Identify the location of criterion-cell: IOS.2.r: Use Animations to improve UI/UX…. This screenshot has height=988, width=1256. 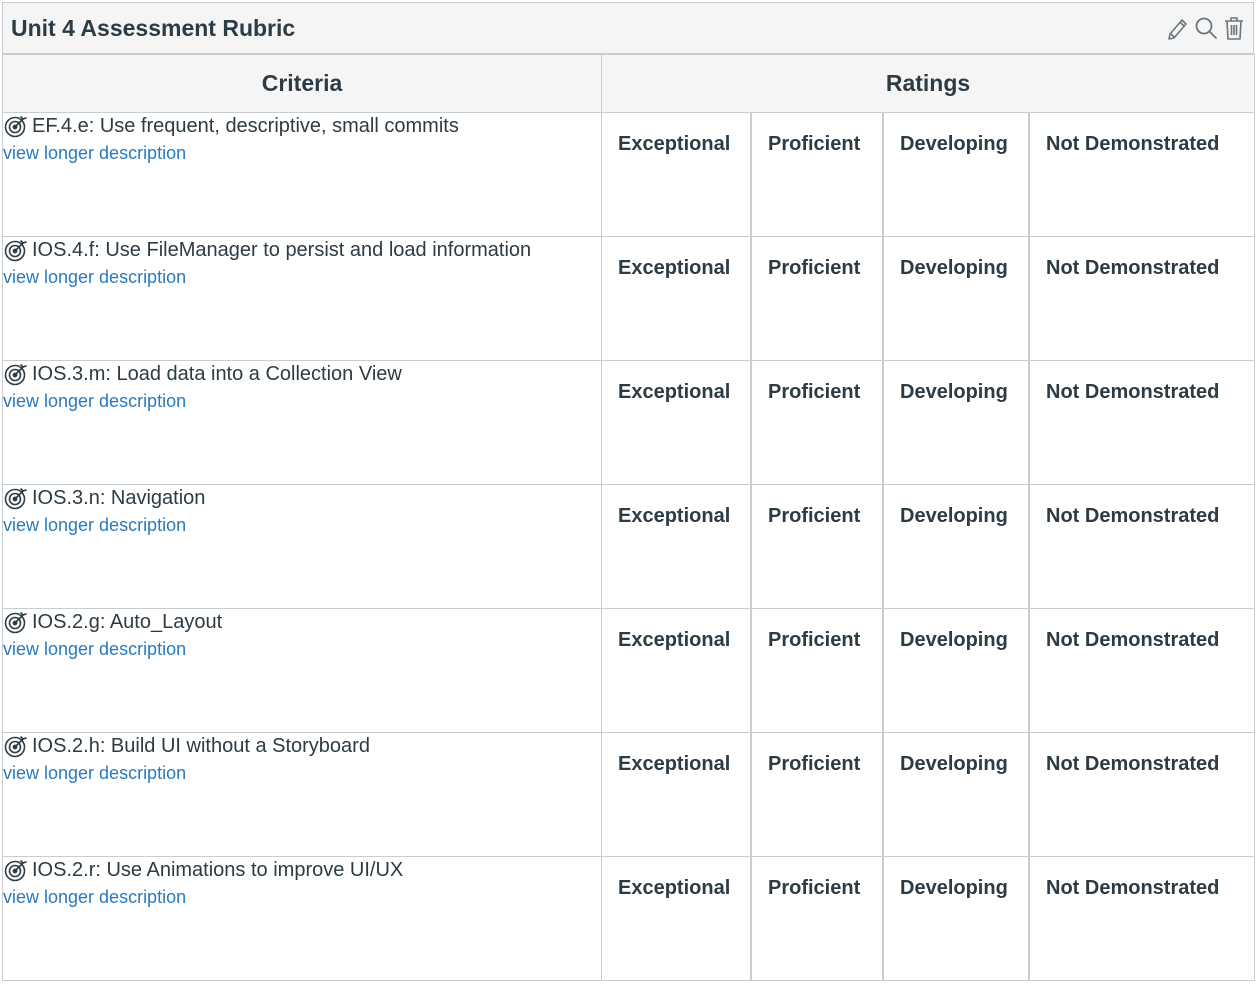
(302, 918).